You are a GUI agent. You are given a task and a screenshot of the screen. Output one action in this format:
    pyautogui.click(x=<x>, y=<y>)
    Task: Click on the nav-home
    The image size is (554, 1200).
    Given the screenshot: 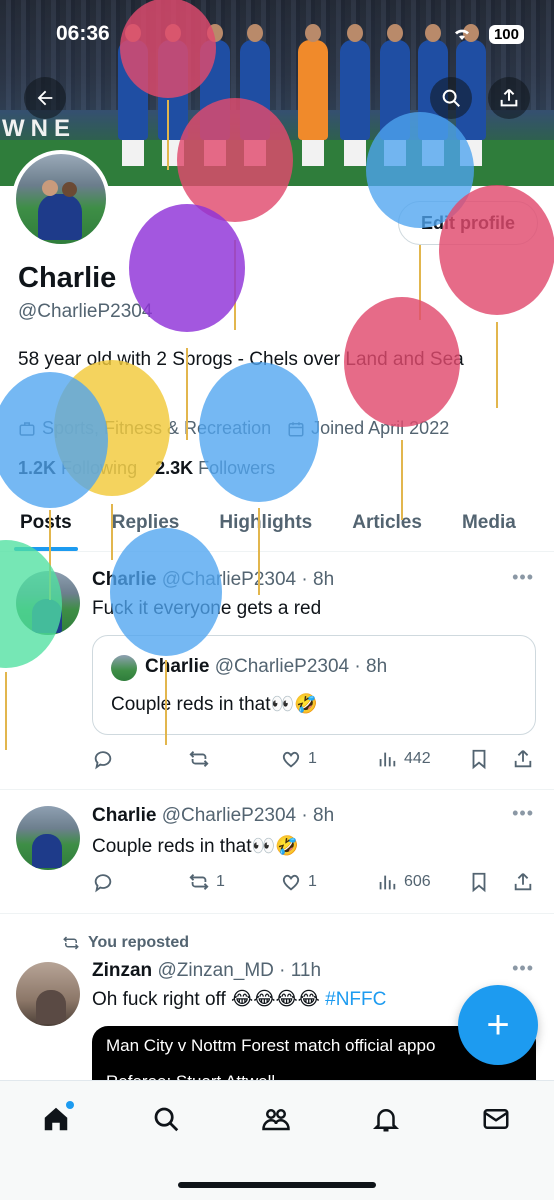 What is the action you would take?
    pyautogui.click(x=56, y=1119)
    